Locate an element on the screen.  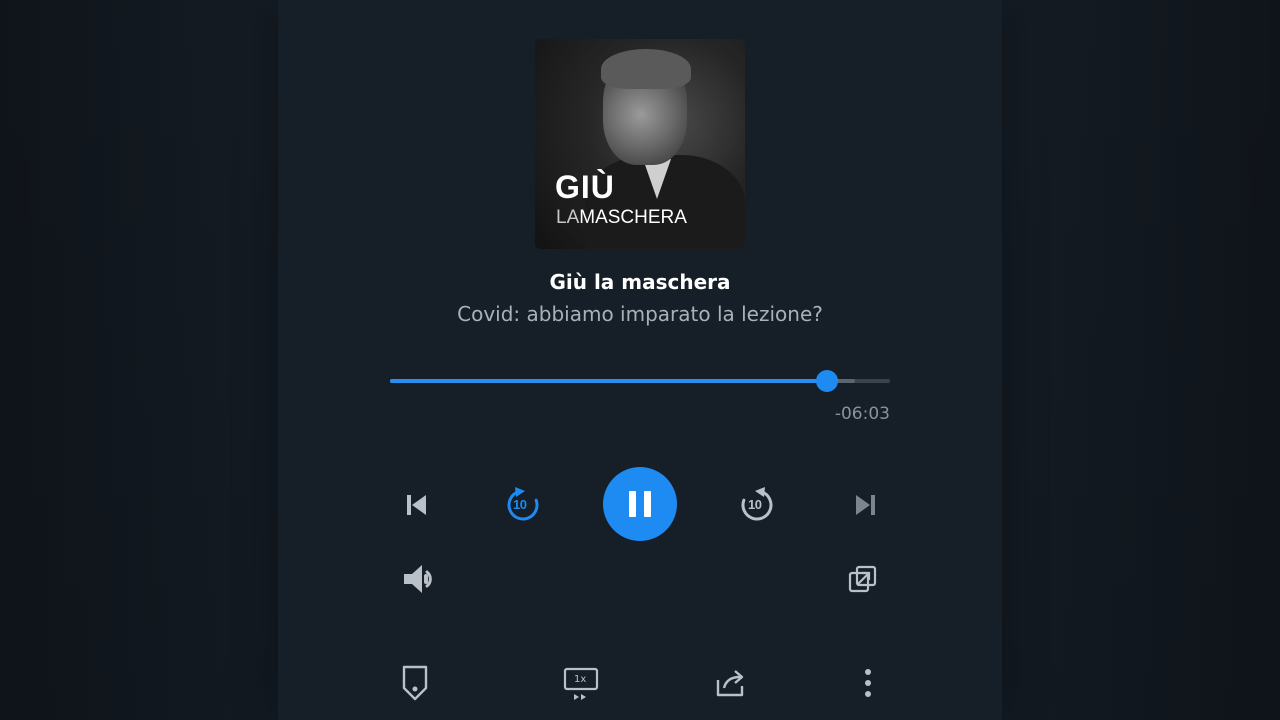
forward-10-button: 10 is located at coordinates (757, 505).